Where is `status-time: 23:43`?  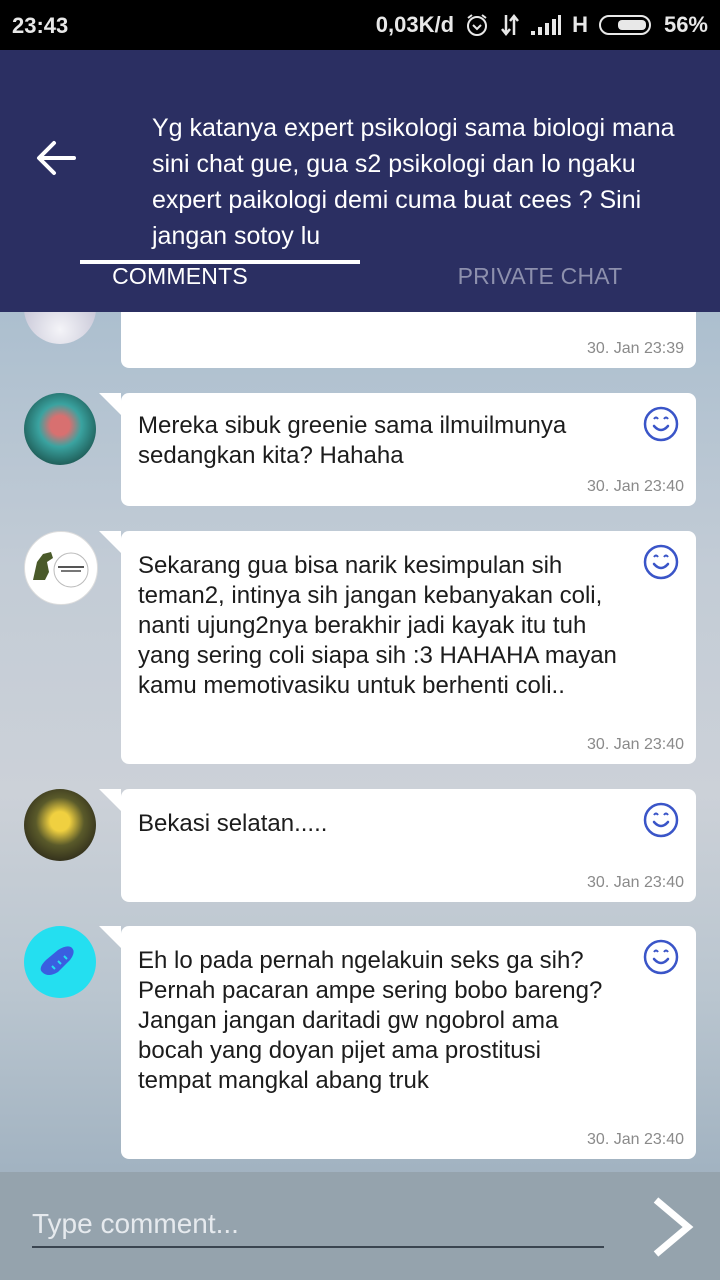 status-time: 23:43 is located at coordinates (40, 25).